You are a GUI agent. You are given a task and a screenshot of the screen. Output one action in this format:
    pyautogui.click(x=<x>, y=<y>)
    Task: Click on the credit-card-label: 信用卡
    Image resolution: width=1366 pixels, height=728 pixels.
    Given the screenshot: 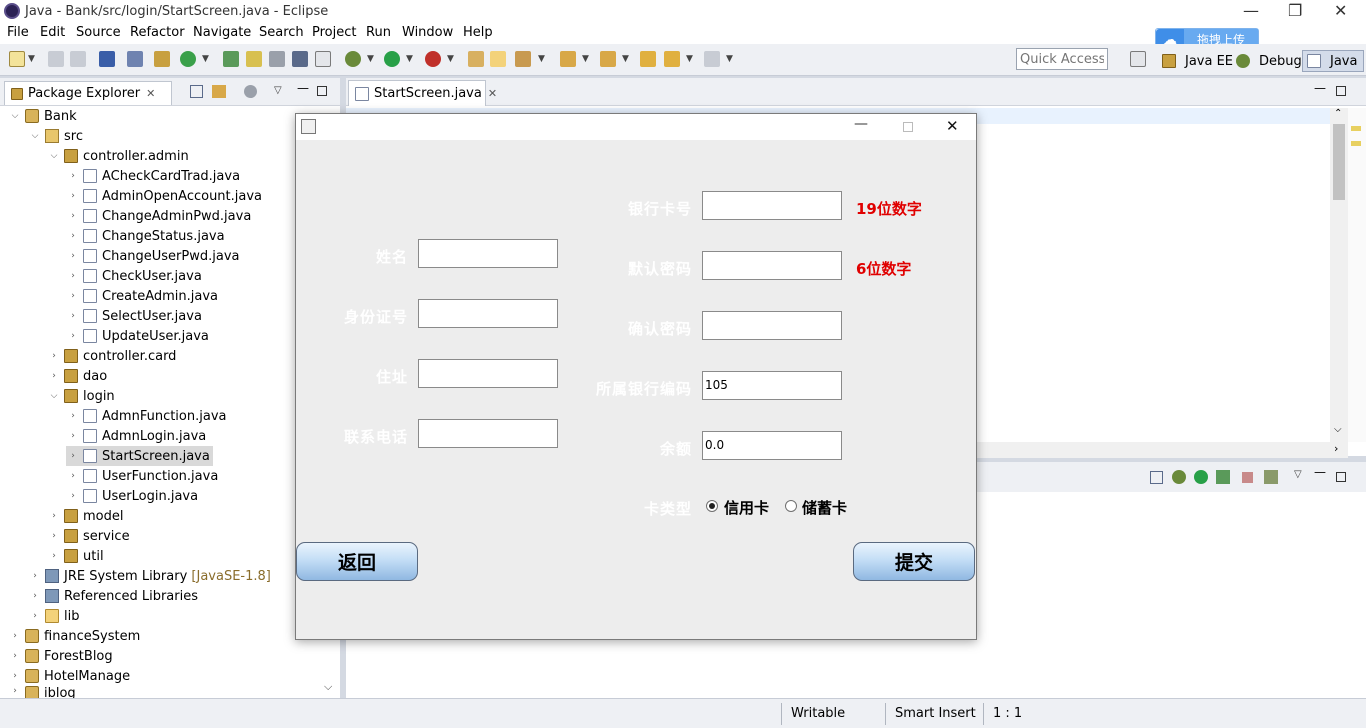 What is the action you would take?
    pyautogui.click(x=746, y=507)
    